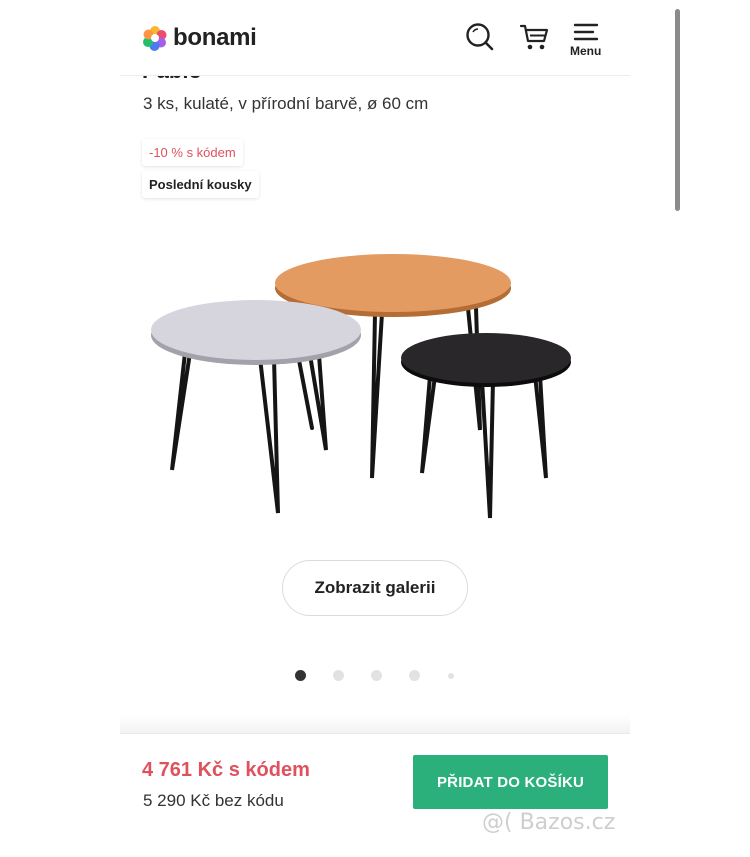 Image resolution: width=750 pixels, height=857 pixels. Describe the element at coordinates (549, 822) in the screenshot. I see `watermark: @( Bazos.cz` at that location.